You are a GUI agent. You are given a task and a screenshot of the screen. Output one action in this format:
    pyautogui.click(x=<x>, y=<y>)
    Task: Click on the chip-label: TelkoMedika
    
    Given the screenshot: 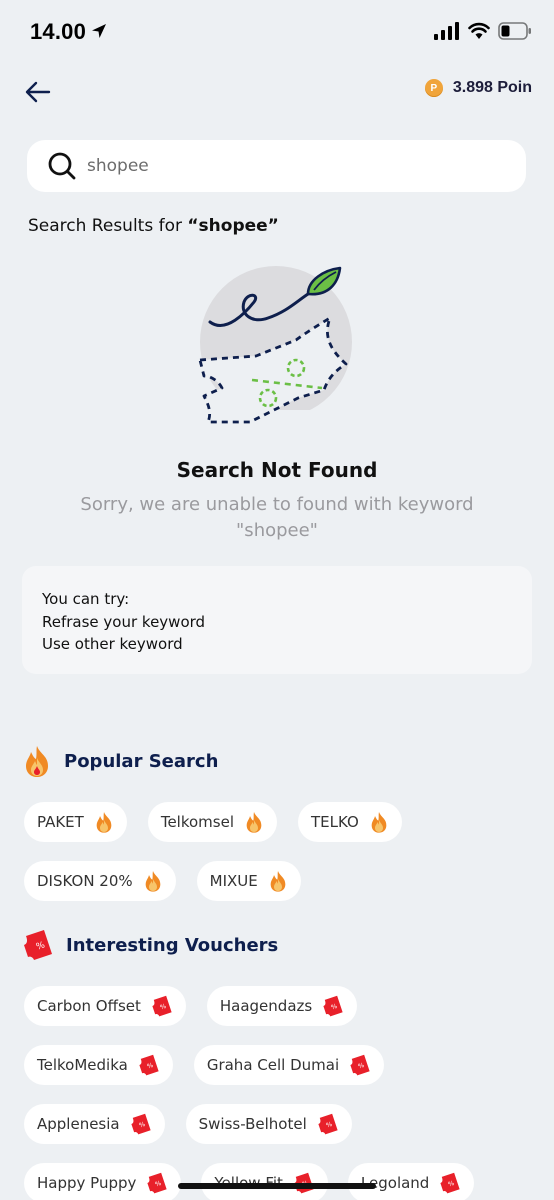 What is the action you would take?
    pyautogui.click(x=82, y=1065)
    